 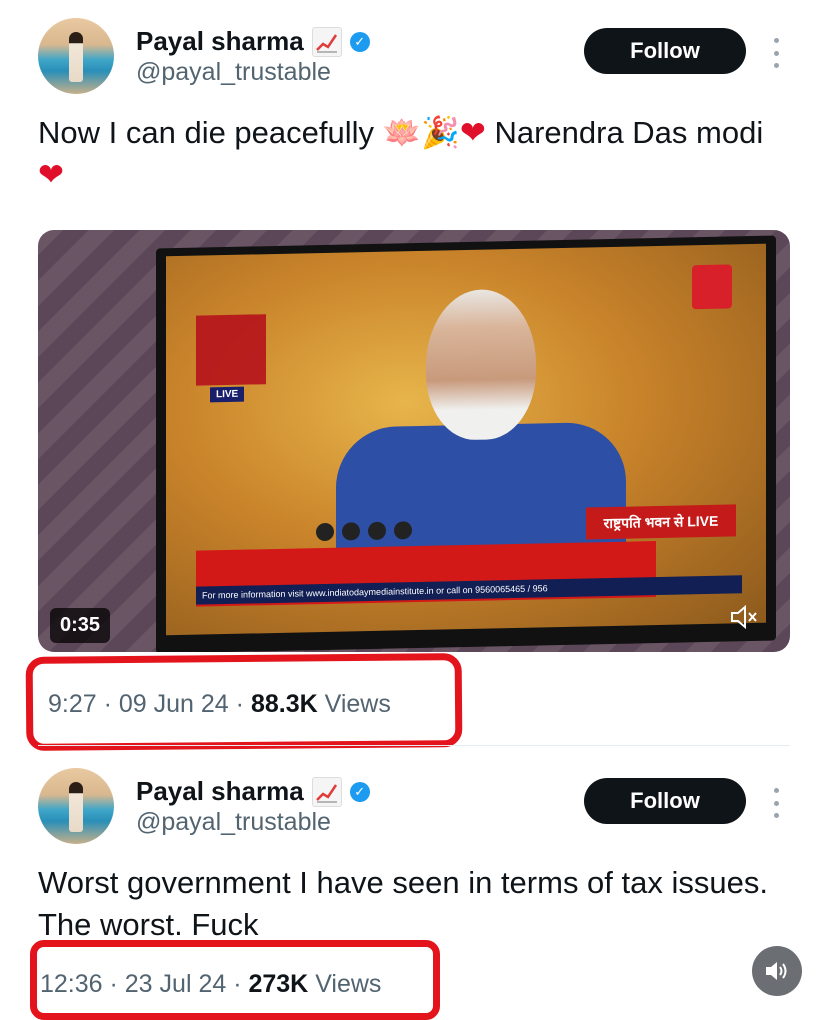 I want to click on speaker-head, so click(x=481, y=364).